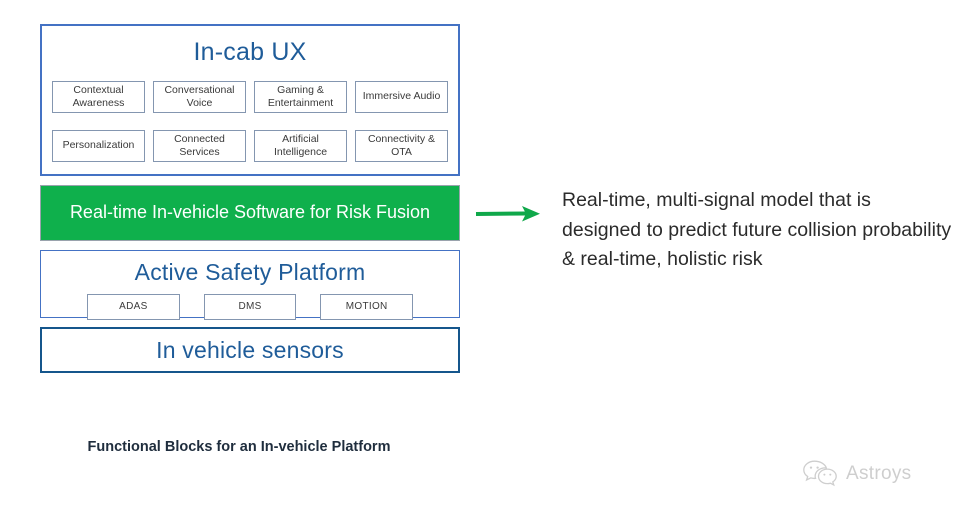  I want to click on layer-in-vehicle-sensors: In vehicle sensors, so click(250, 350).